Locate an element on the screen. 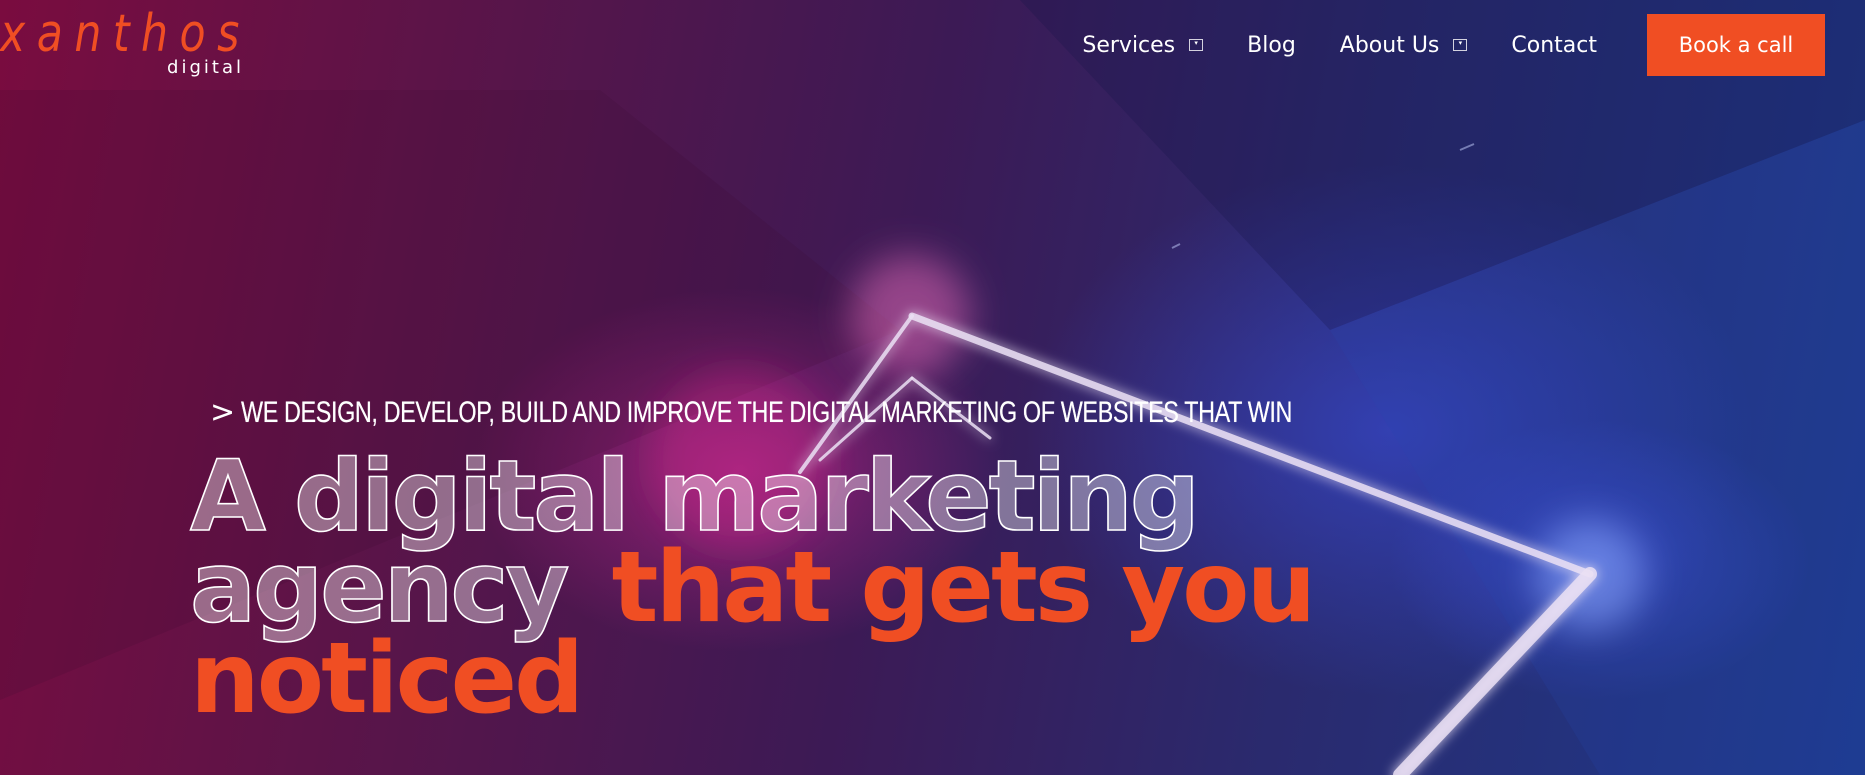  nav-item-services: Services ▾ is located at coordinates (1143, 45).